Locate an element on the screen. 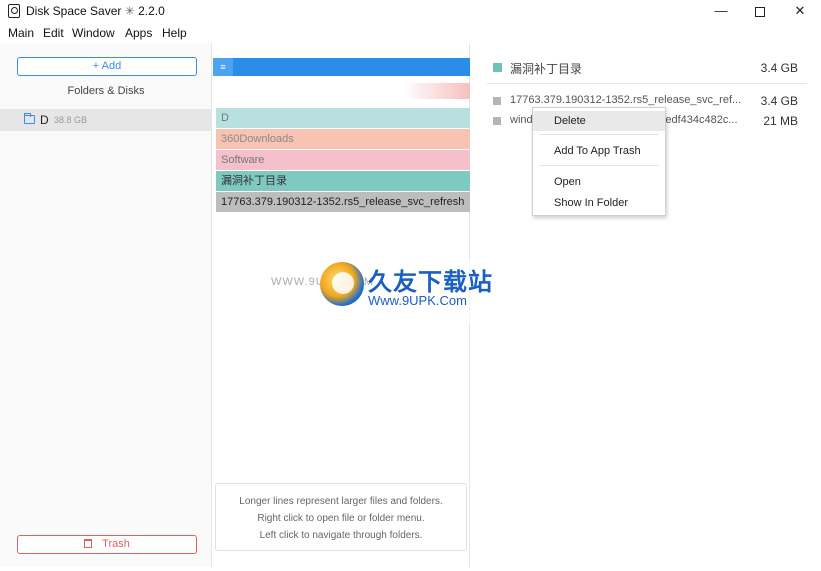 The image size is (821, 571). current-folder-name: 漏洞补丁目录 is located at coordinates (546, 69).